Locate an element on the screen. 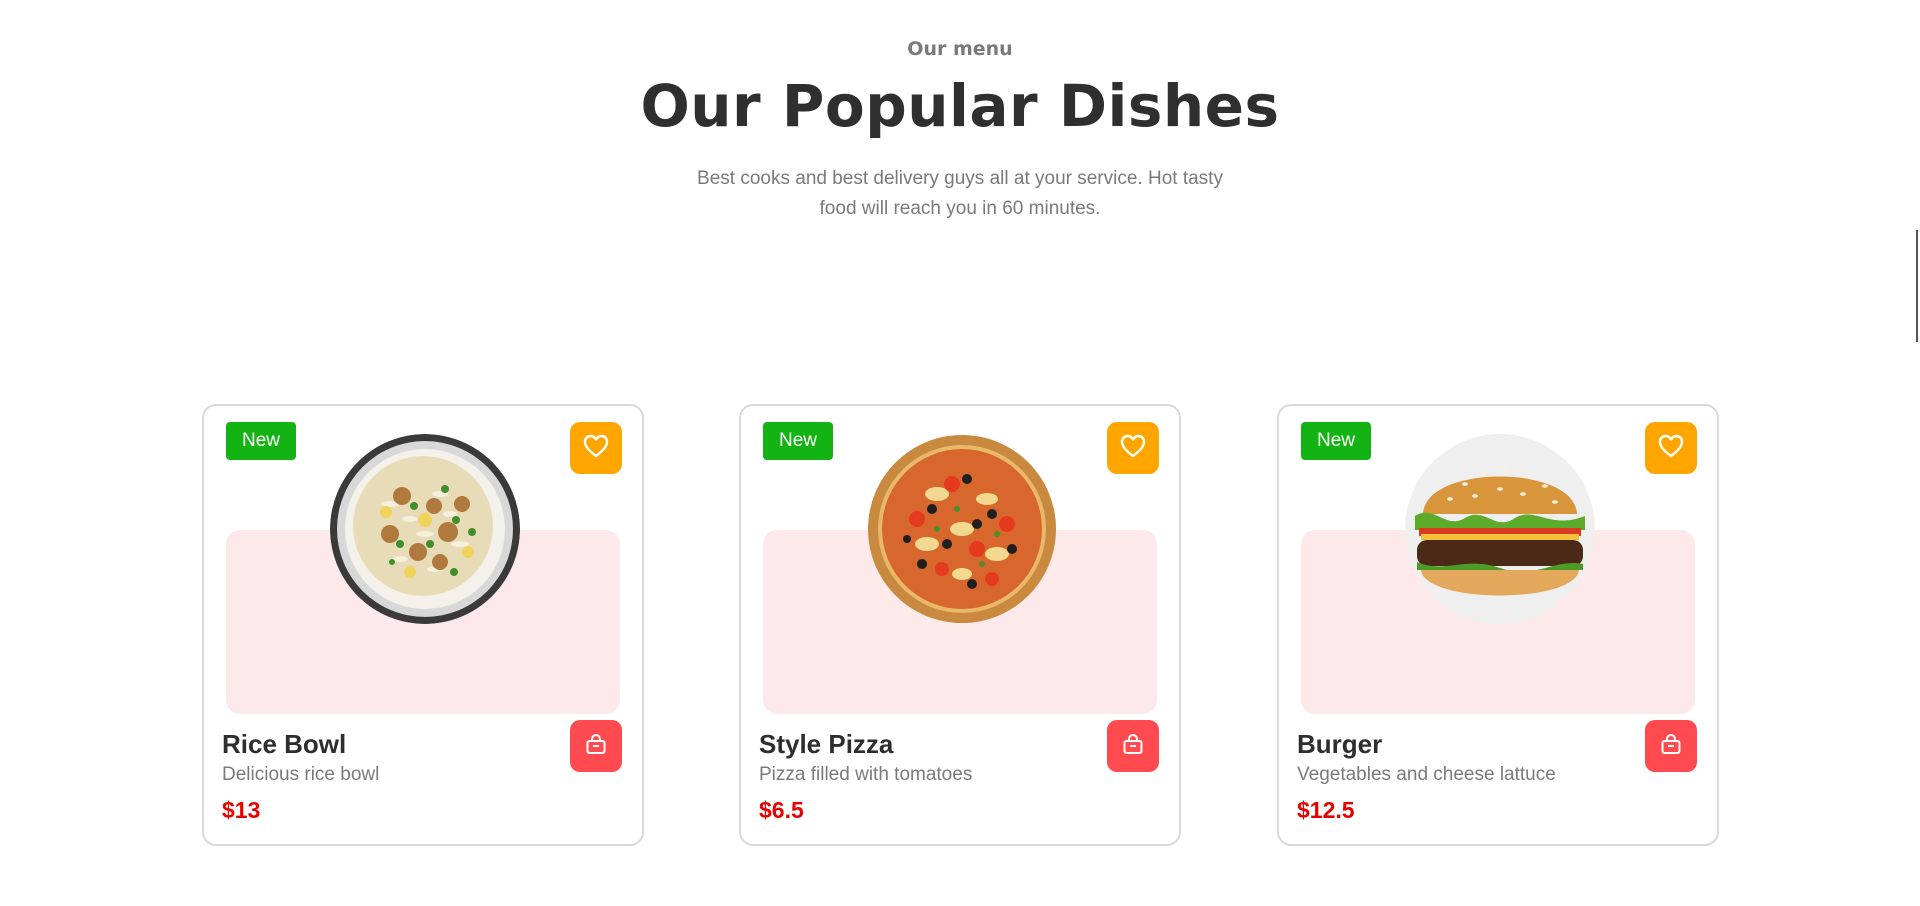  dish-name: Burger is located at coordinates (1340, 744).